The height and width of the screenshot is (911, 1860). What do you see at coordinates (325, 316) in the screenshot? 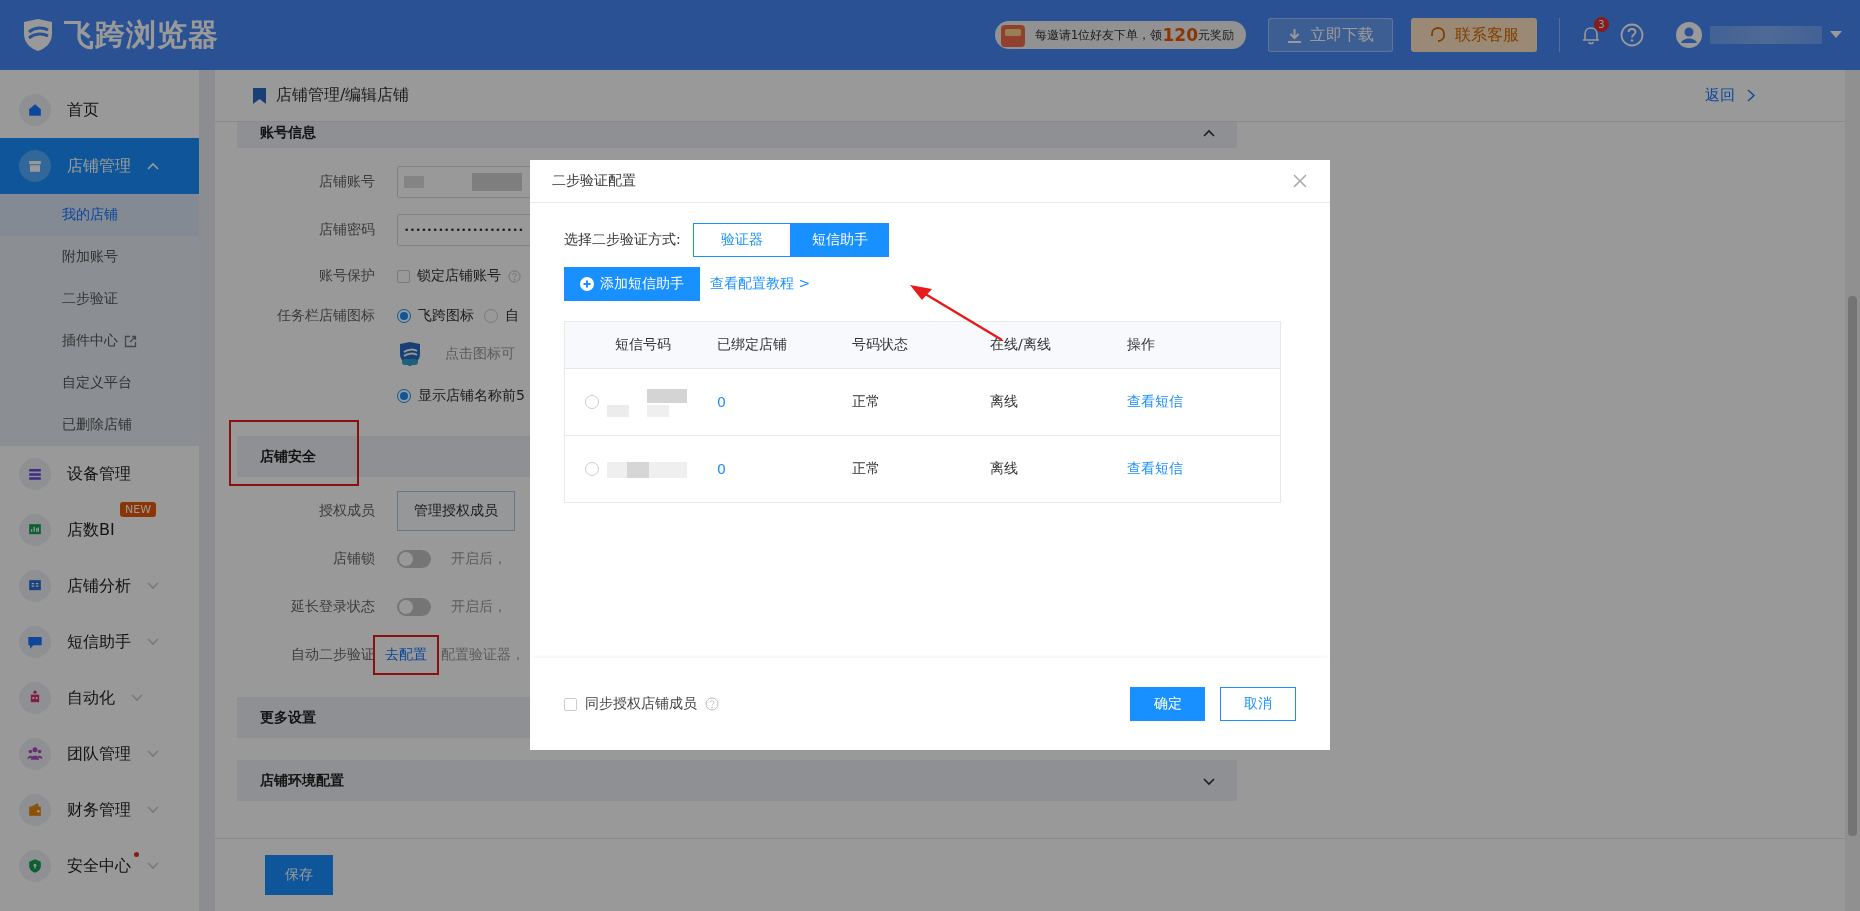
I see `field-label: 任务栏店铺图标` at bounding box center [325, 316].